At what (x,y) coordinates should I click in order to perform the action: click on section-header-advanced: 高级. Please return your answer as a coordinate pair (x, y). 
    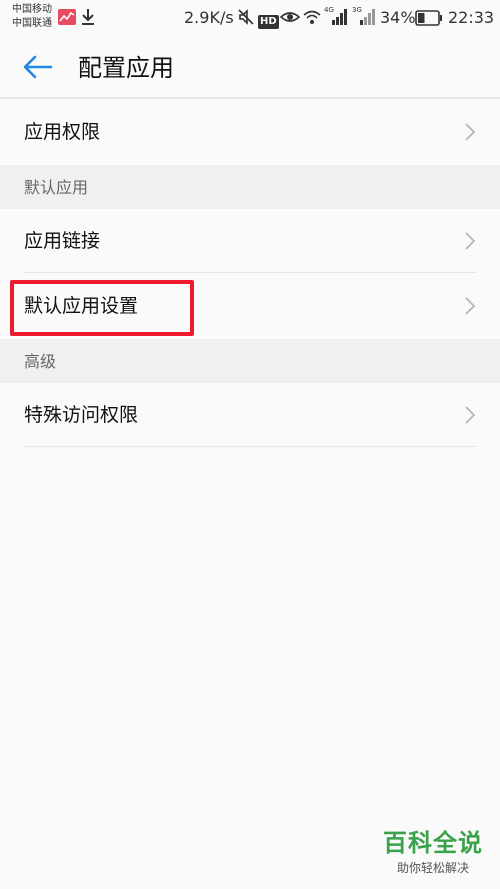
    Looking at the image, I should click on (250, 361).